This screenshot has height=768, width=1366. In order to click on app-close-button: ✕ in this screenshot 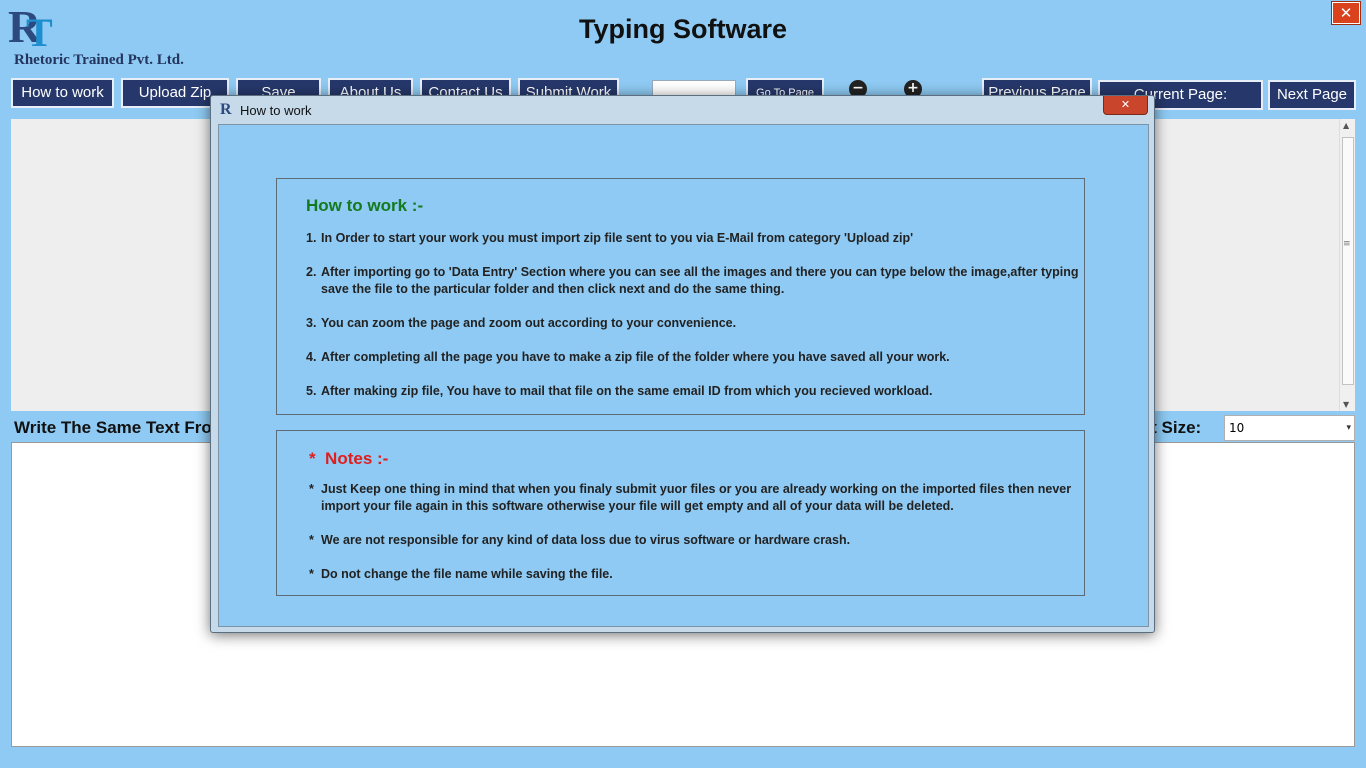, I will do `click(1346, 13)`.